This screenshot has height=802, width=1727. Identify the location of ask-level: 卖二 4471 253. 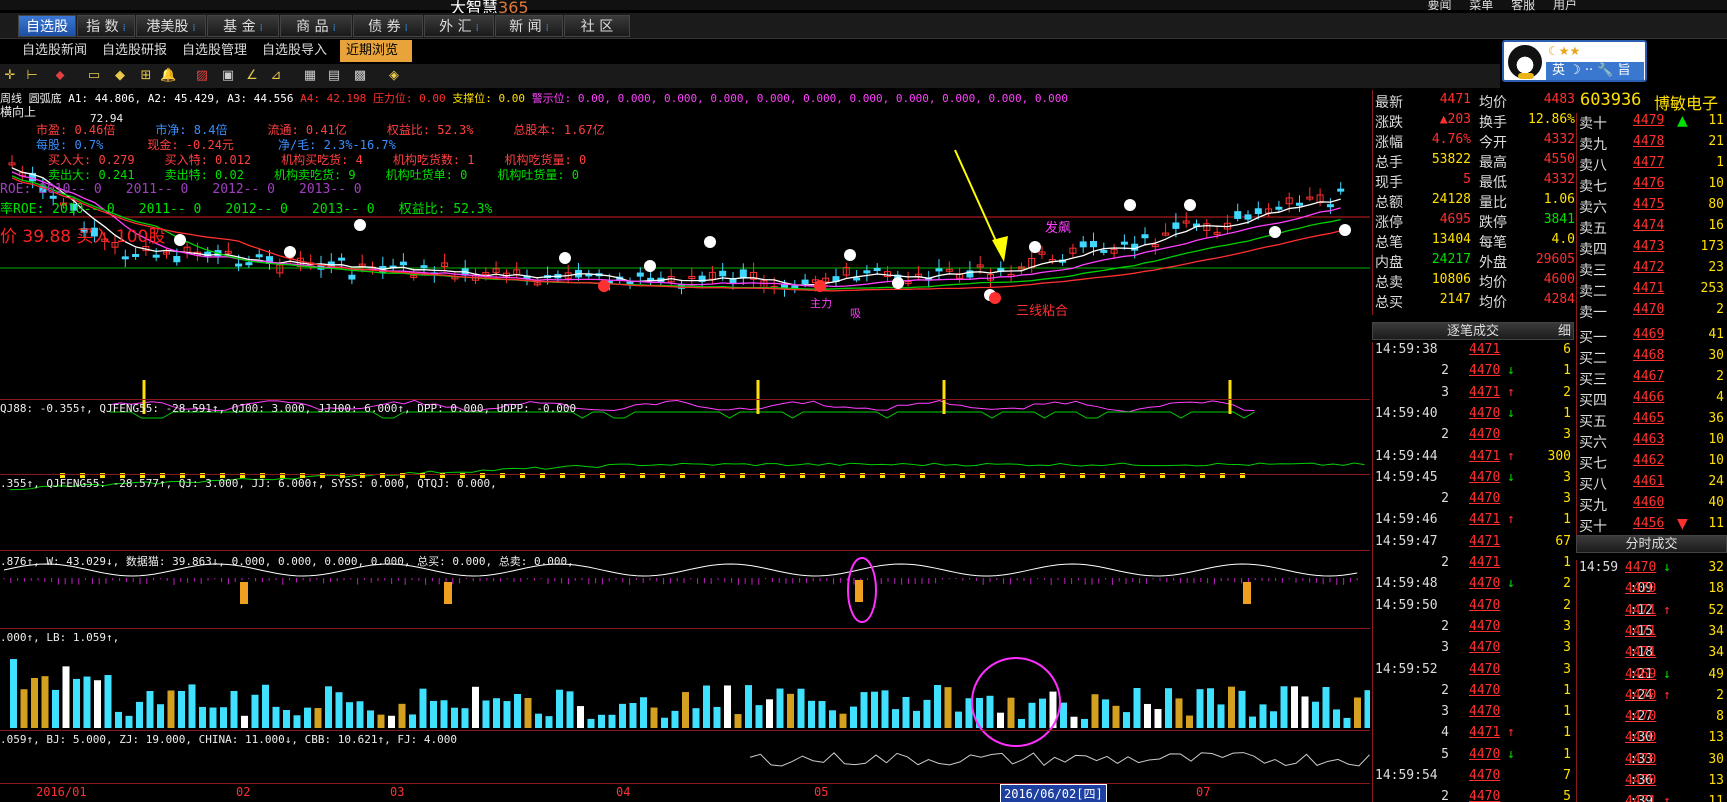
(1652, 291).